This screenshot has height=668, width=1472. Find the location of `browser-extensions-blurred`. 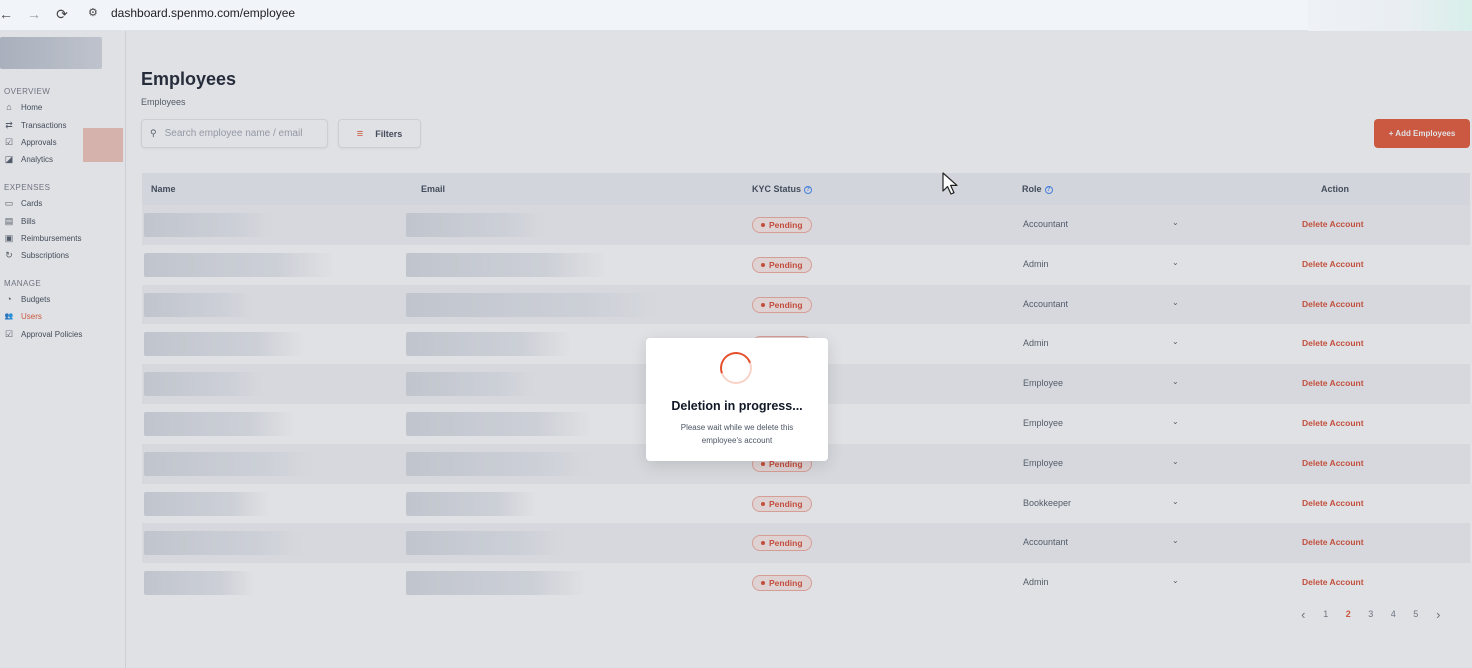

browser-extensions-blurred is located at coordinates (1390, 15).